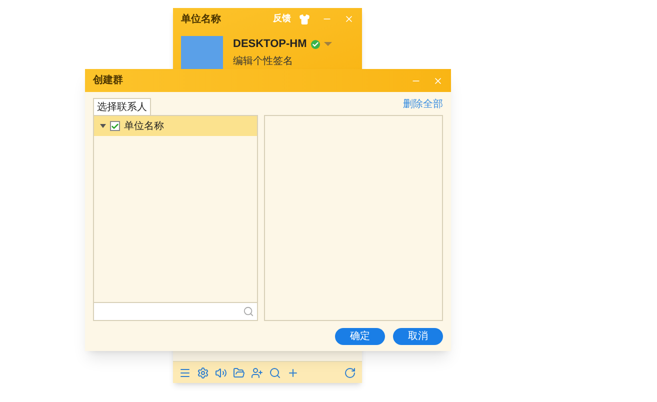 The height and width of the screenshot is (402, 657). What do you see at coordinates (257, 372) in the screenshot?
I see `add-contact-icon` at bounding box center [257, 372].